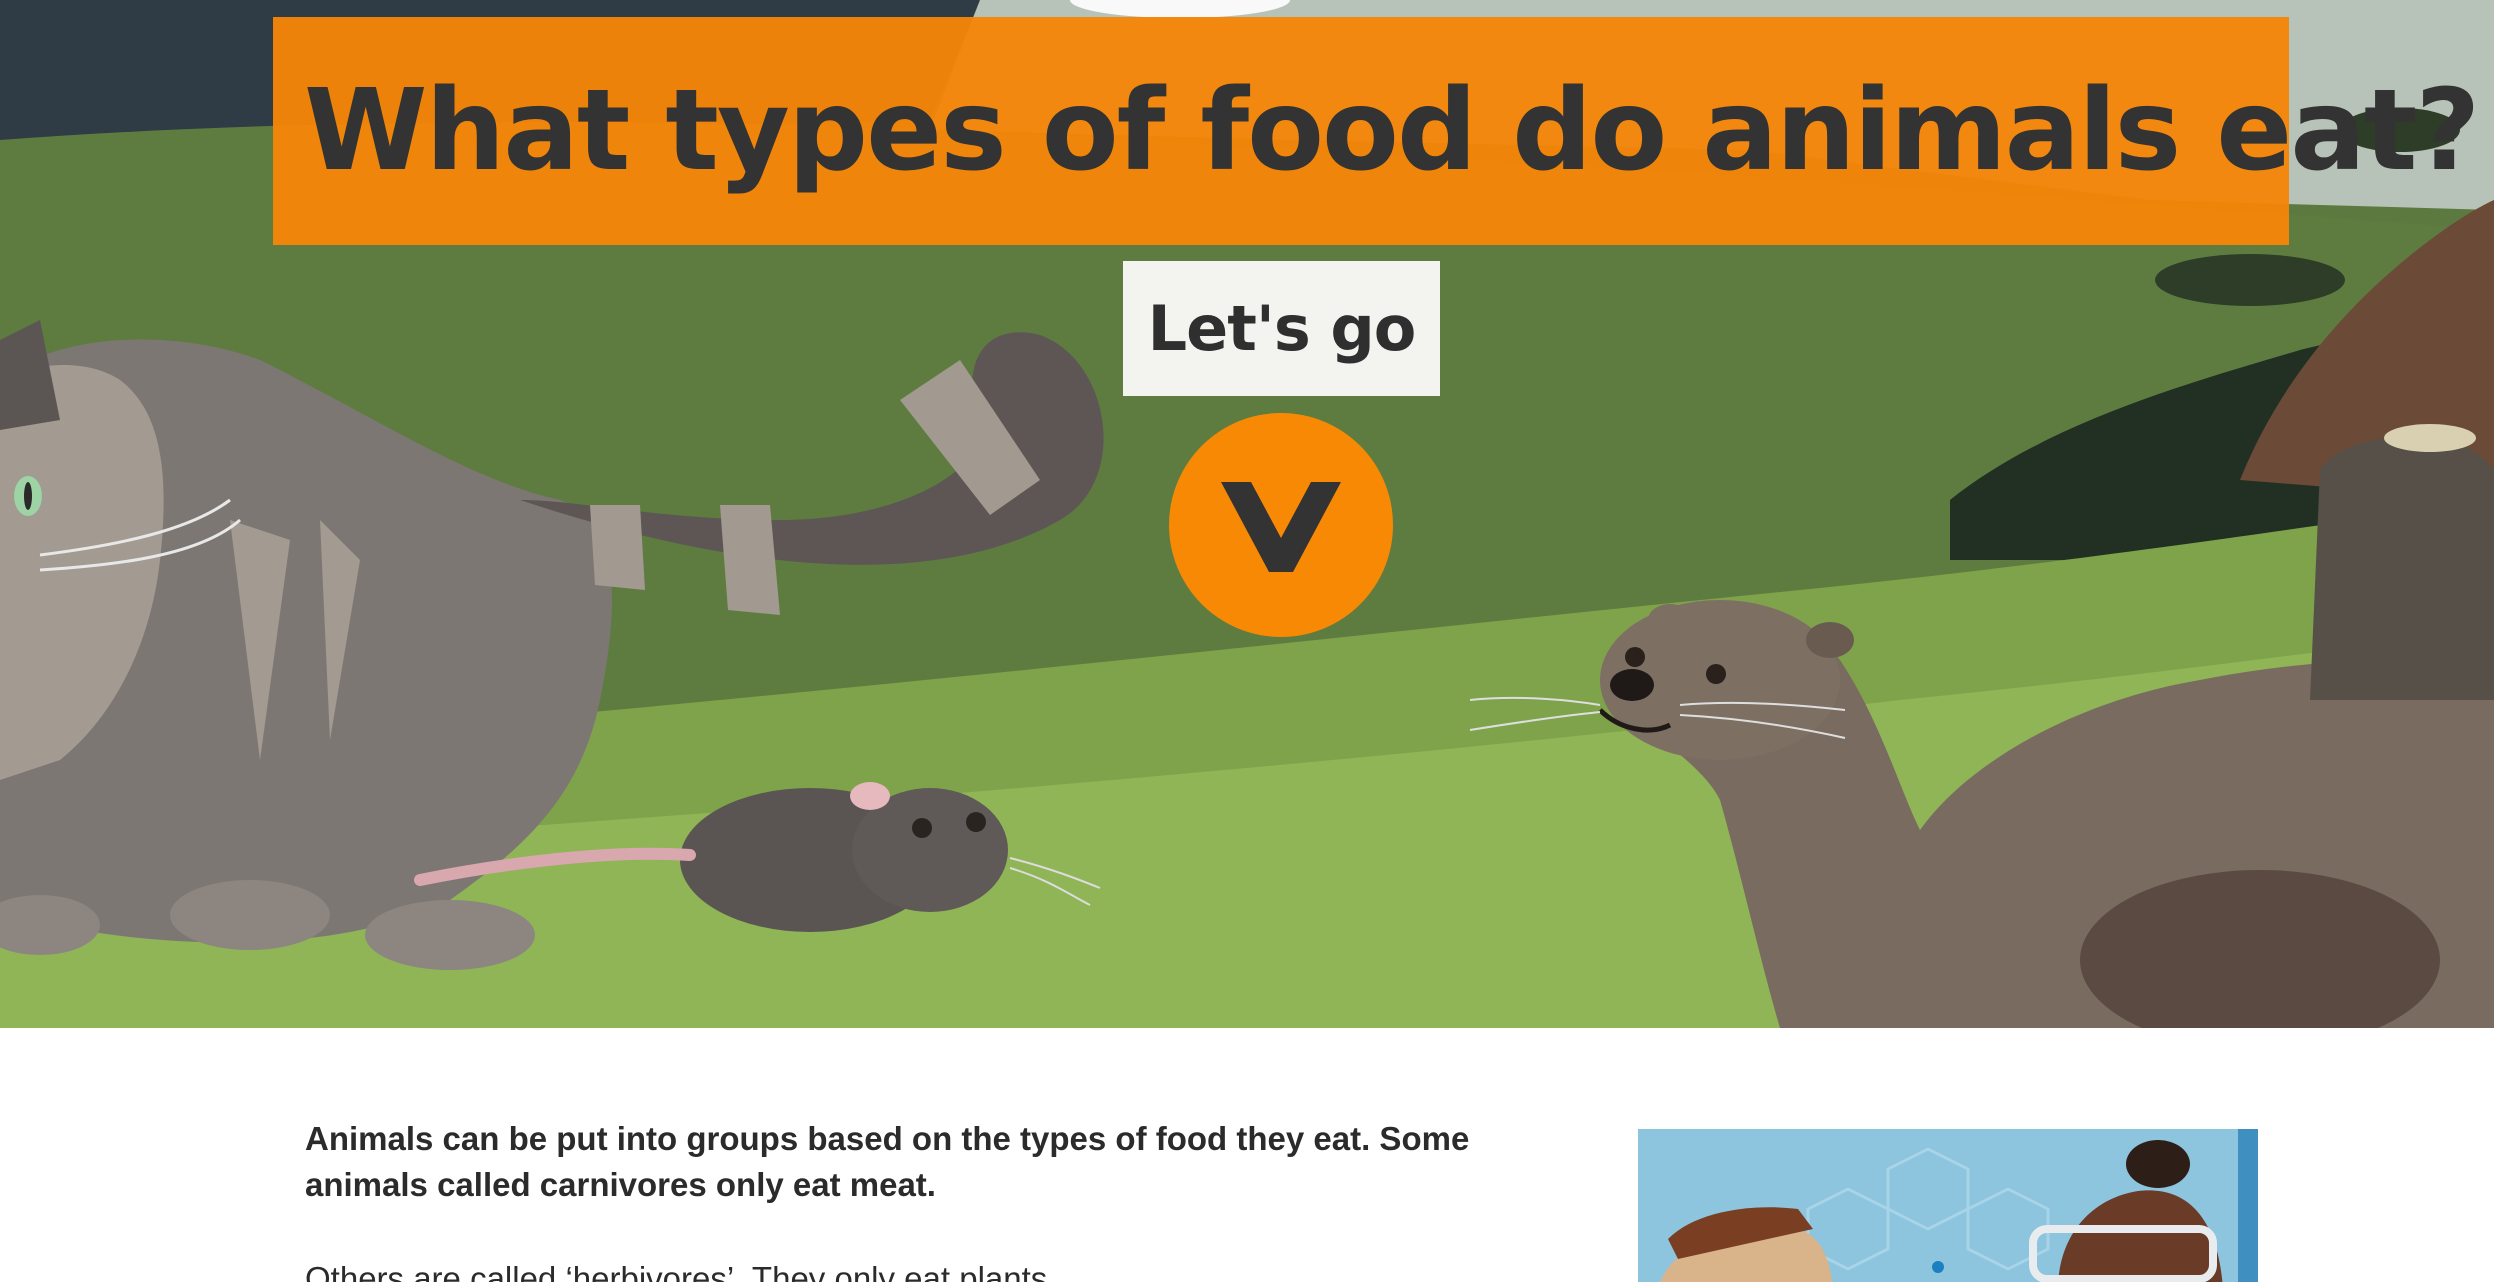 This screenshot has height=1282, width=2494. I want to click on video-thumbnail, so click(1948, 1205).